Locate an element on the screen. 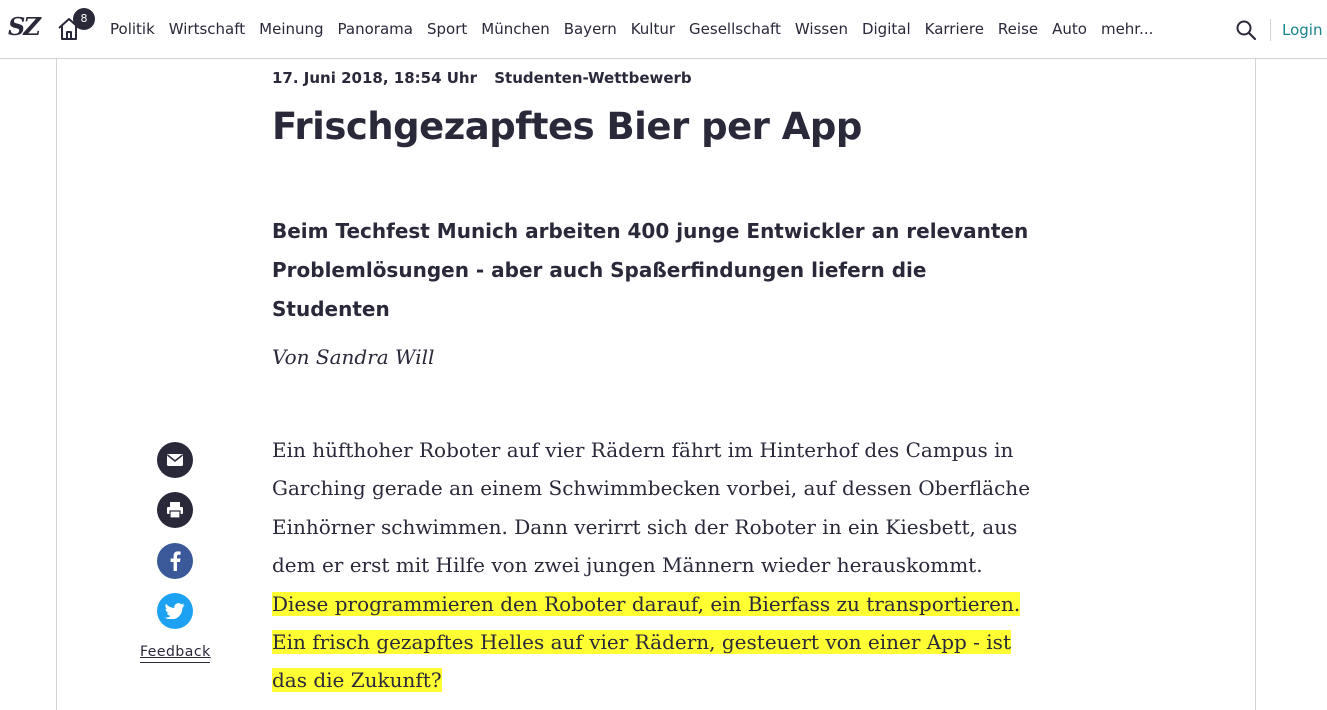  share-twitter-button is located at coordinates (175, 611).